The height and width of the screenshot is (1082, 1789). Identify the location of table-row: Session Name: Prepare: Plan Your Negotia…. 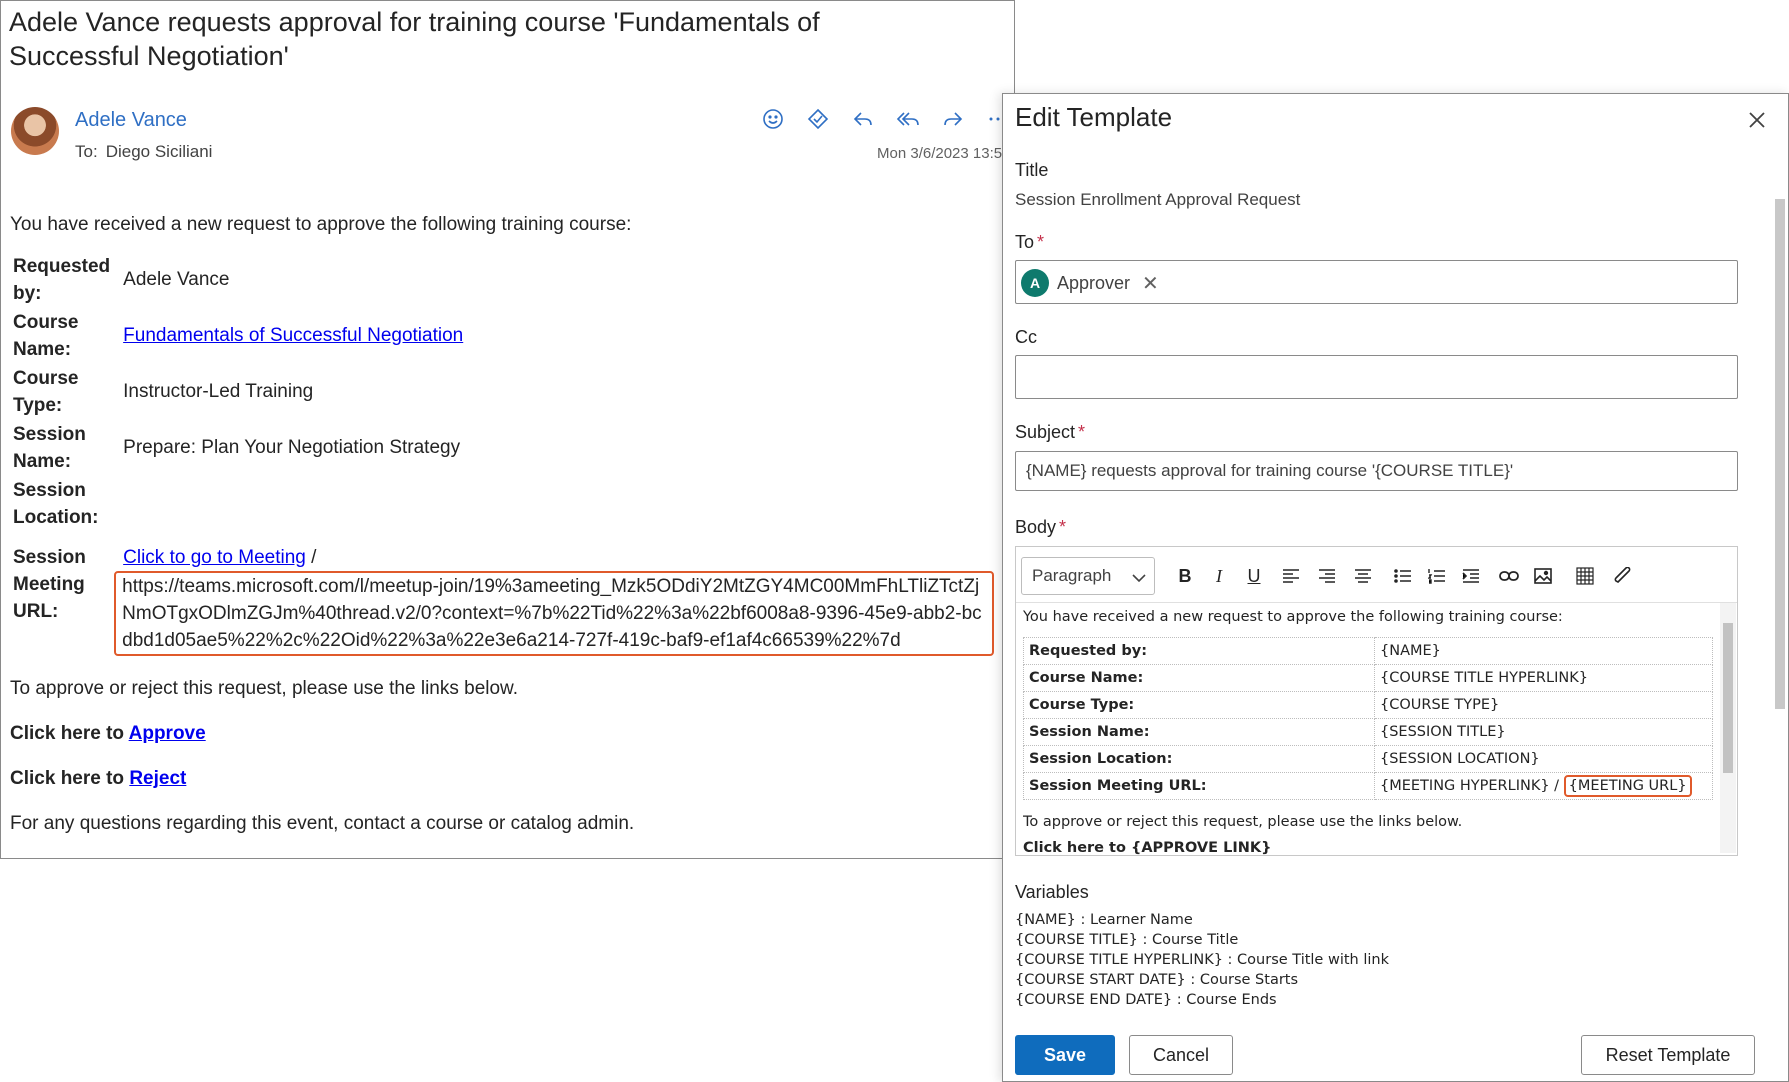
(503, 448).